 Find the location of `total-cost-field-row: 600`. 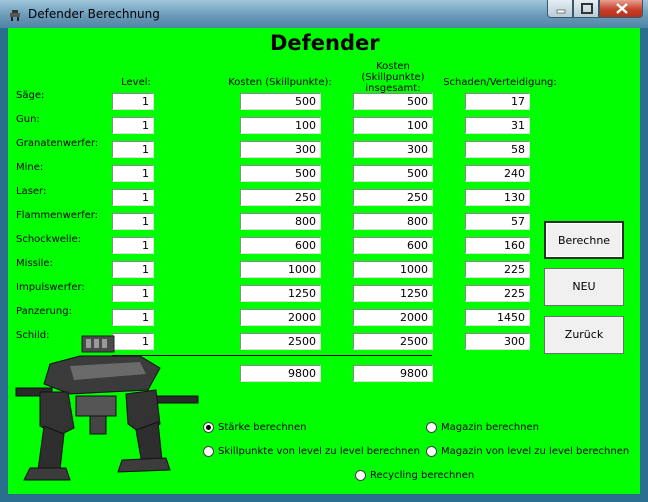

total-cost-field-row: 600 is located at coordinates (393, 245).